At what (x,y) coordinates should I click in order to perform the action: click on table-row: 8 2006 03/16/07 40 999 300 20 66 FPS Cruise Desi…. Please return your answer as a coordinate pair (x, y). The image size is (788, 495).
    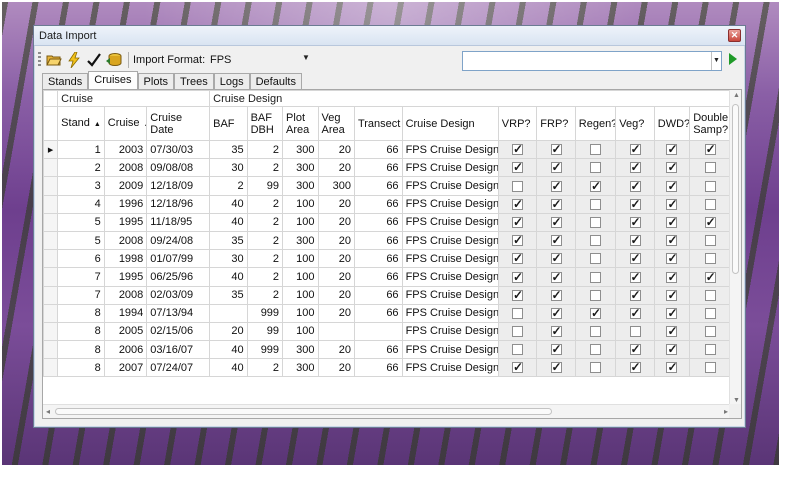
    Looking at the image, I should click on (387, 350).